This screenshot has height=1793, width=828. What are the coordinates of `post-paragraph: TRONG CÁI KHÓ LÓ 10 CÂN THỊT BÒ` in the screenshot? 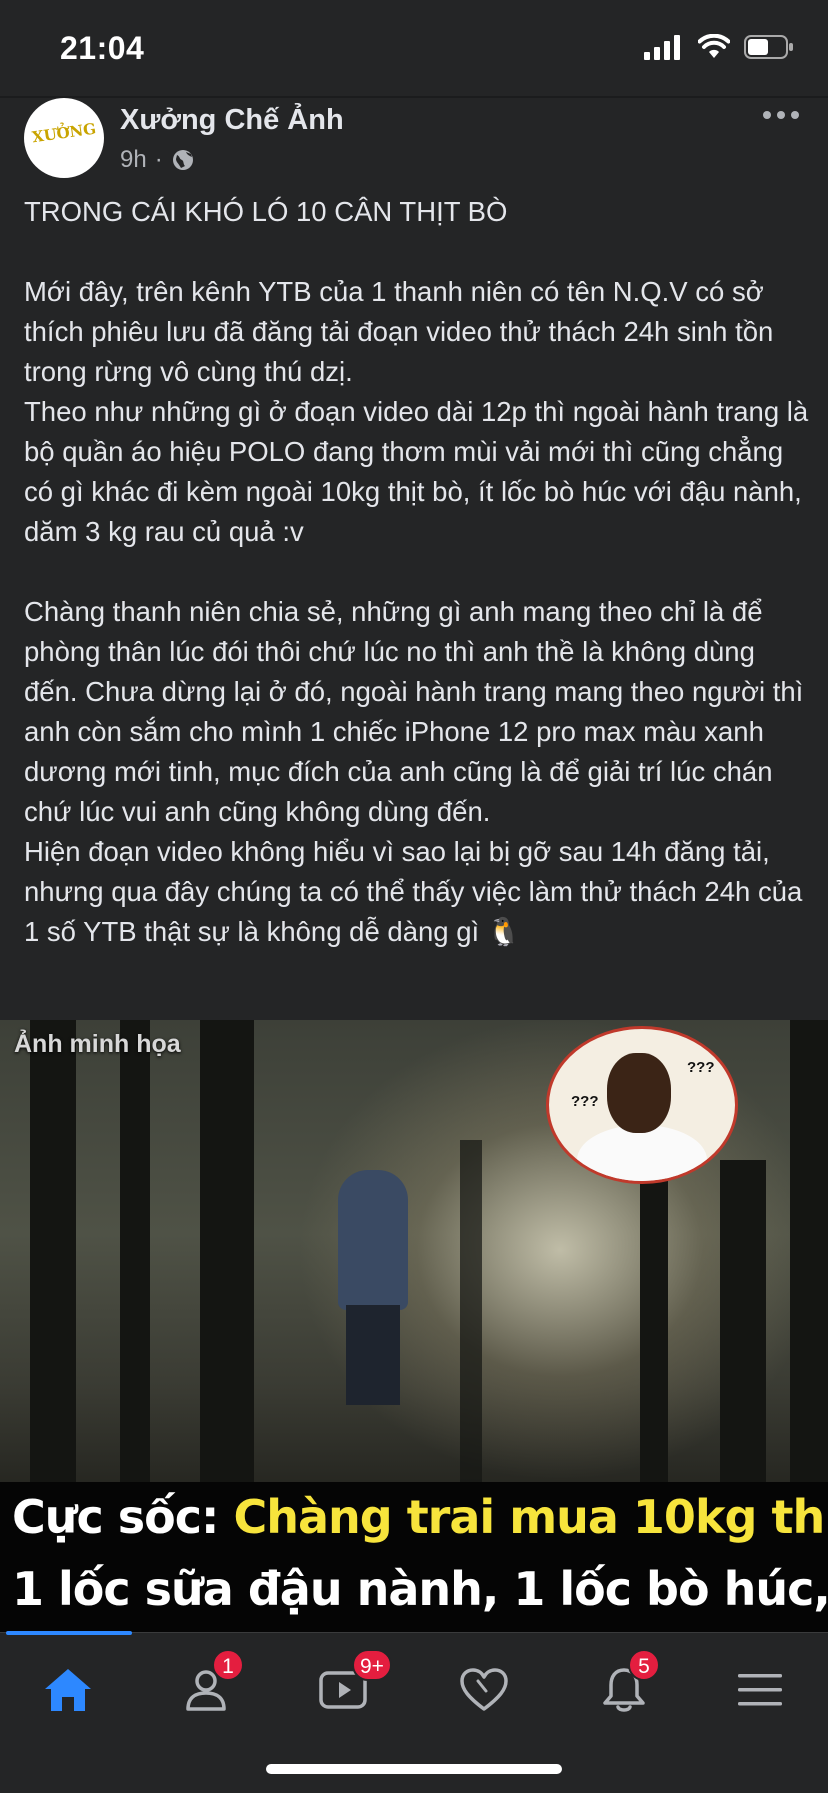 It's located at (266, 211).